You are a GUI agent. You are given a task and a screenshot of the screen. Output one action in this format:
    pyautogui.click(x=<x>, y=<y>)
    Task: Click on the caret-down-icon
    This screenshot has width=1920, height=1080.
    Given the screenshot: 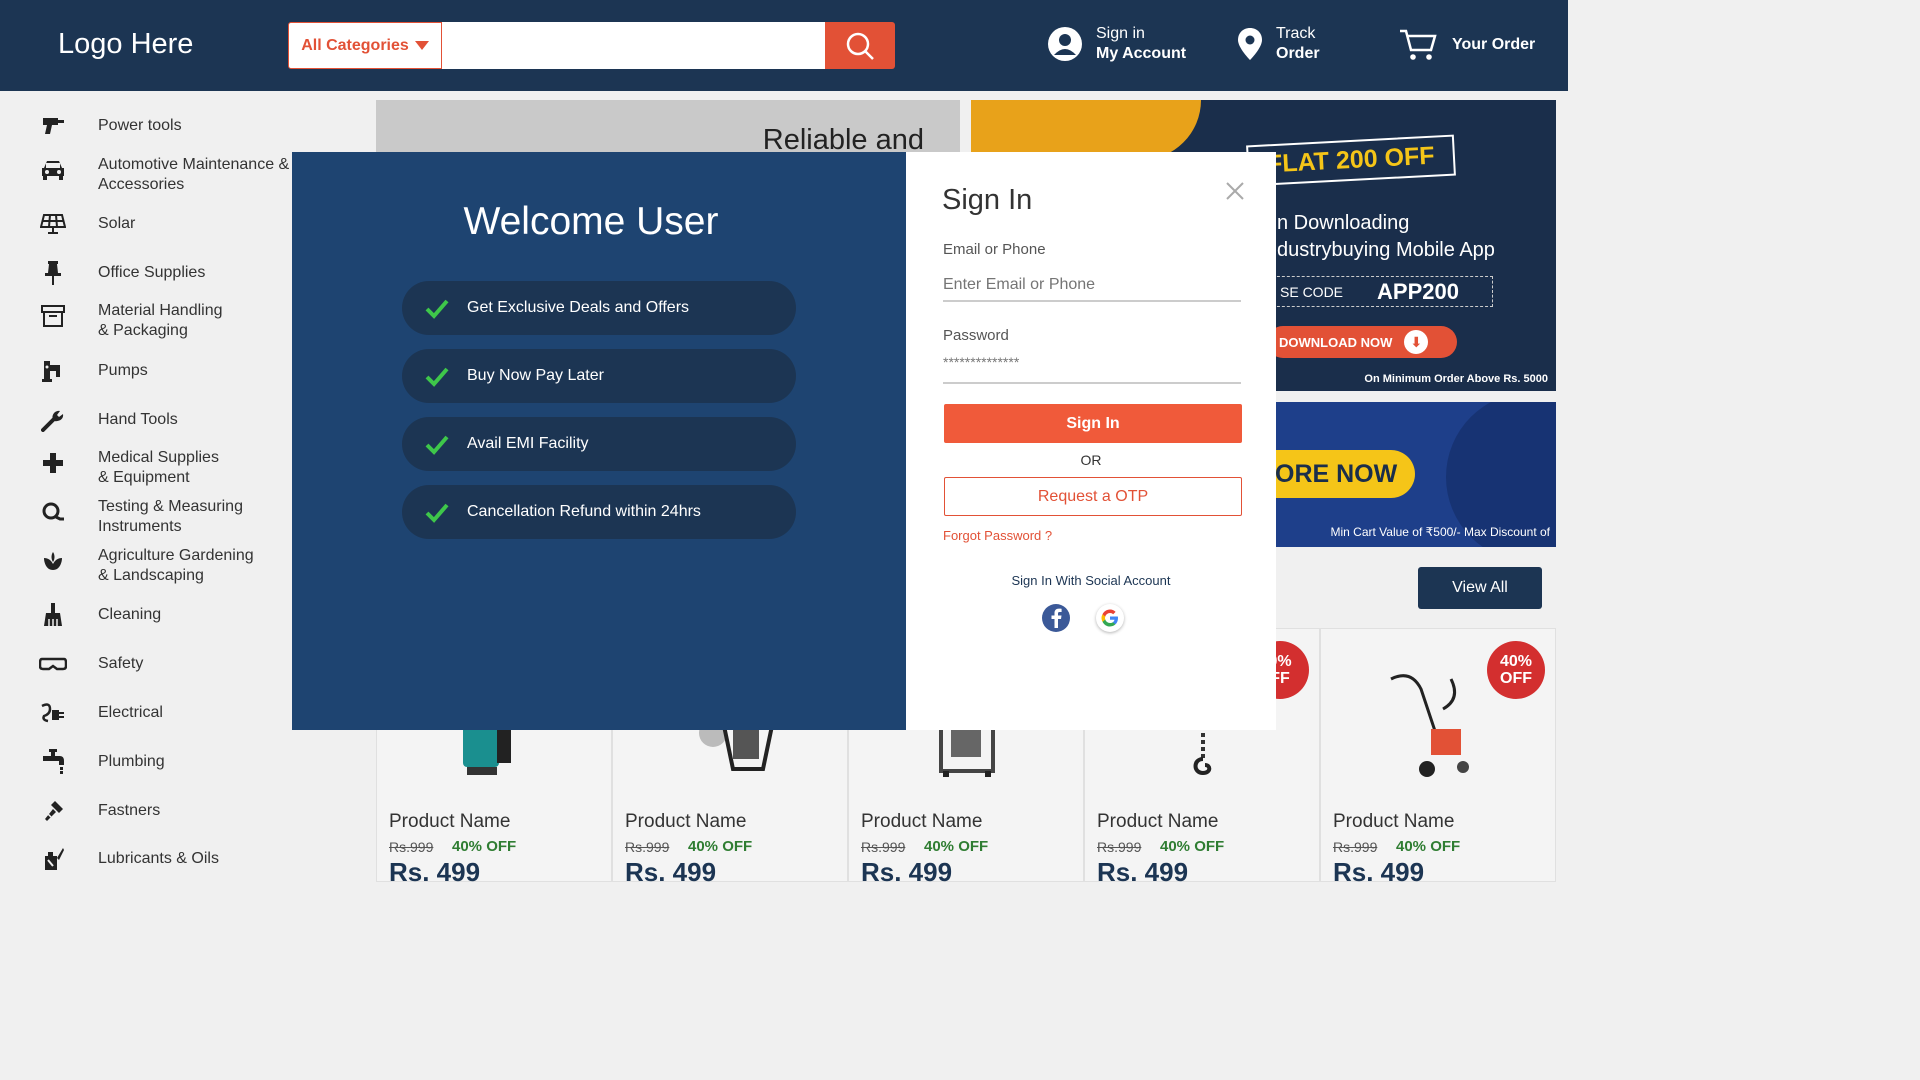 What is the action you would take?
    pyautogui.click(x=421, y=45)
    